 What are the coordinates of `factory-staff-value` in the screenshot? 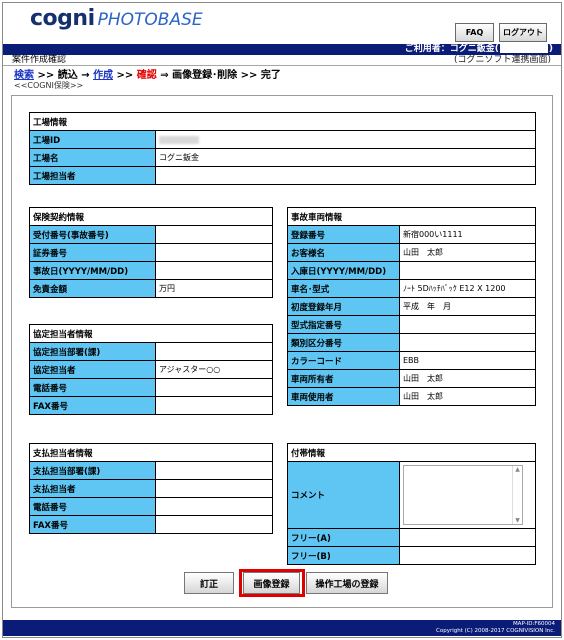 It's located at (345, 175).